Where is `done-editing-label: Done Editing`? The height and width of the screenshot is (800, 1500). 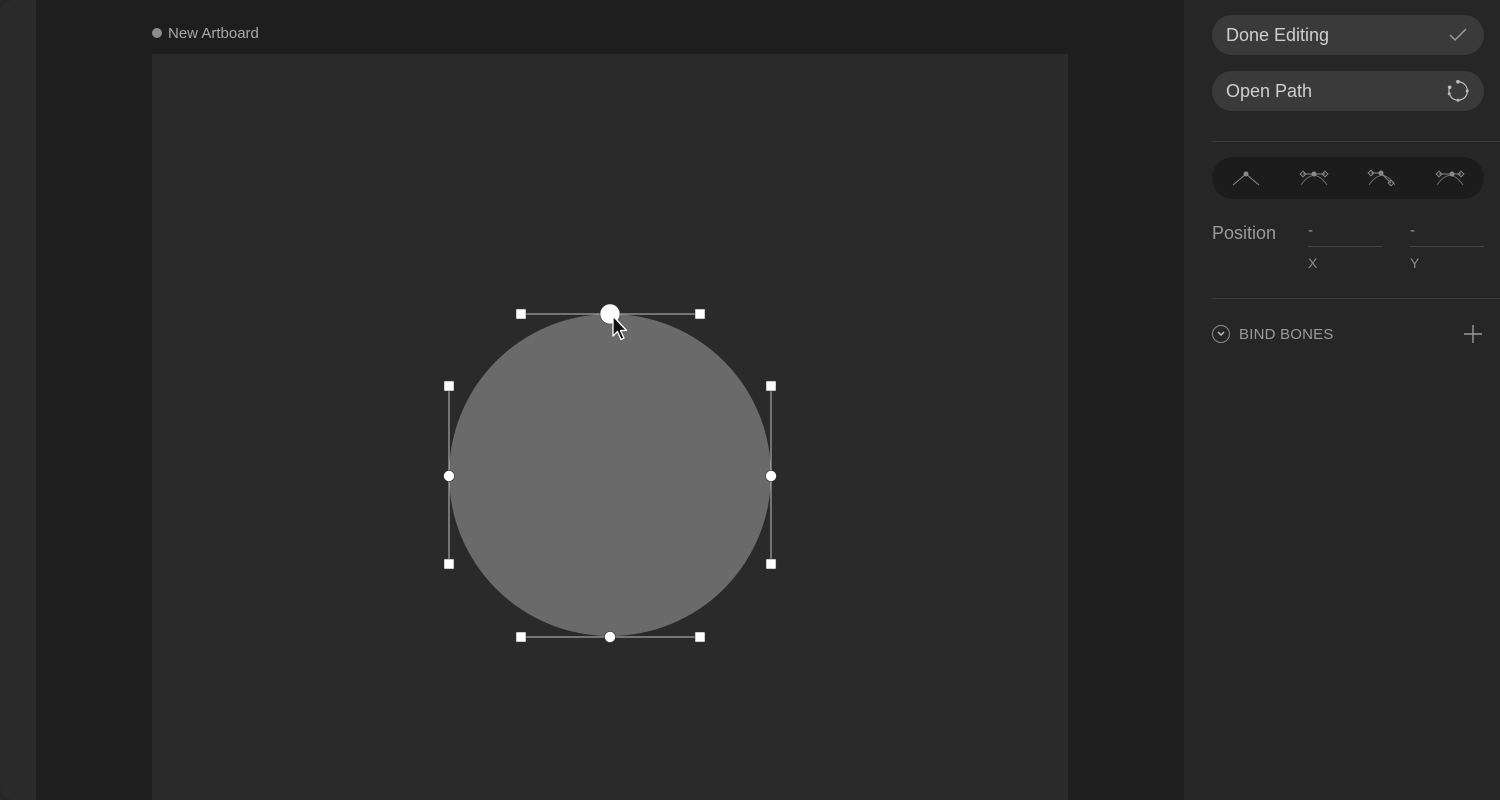
done-editing-label: Done Editing is located at coordinates (1278, 34).